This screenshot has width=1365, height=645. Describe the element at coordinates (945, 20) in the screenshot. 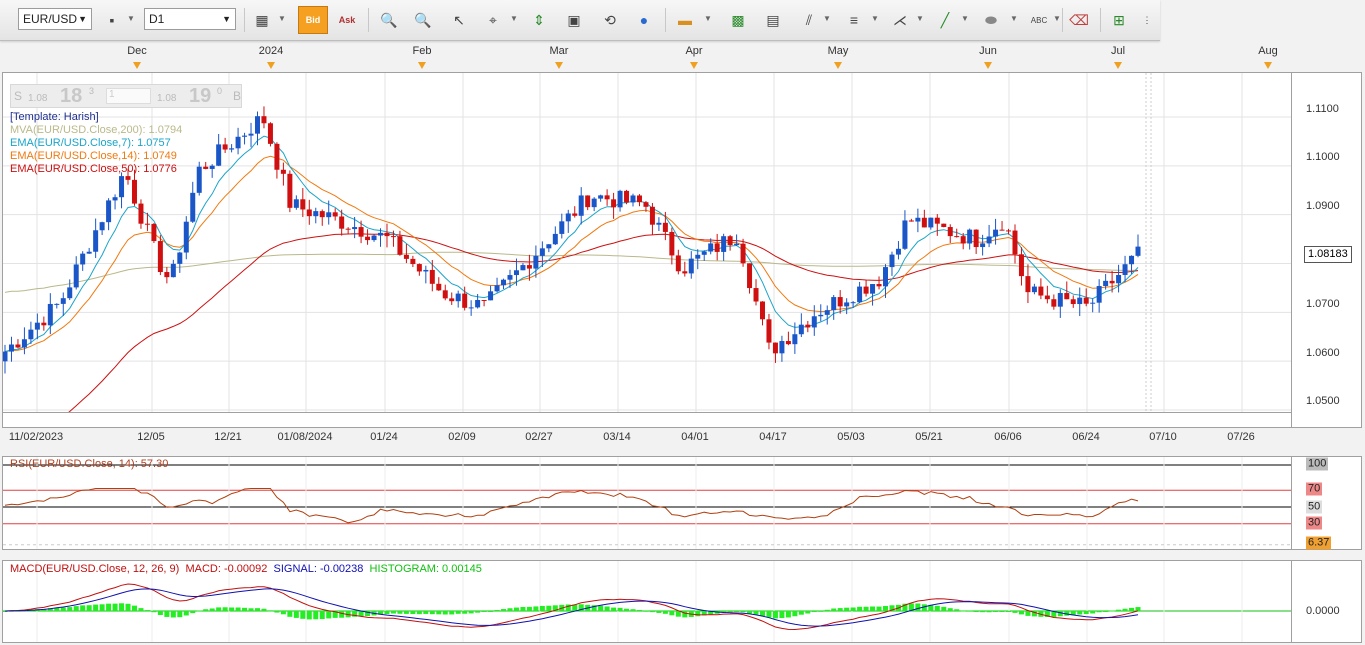

I see `trendline-icon: ╱` at that location.